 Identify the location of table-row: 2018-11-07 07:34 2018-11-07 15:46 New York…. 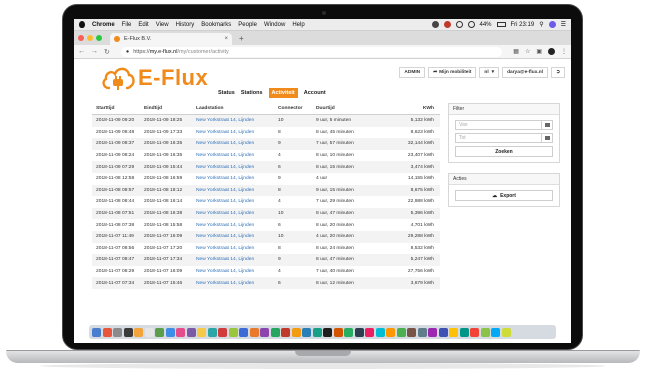
(266, 283).